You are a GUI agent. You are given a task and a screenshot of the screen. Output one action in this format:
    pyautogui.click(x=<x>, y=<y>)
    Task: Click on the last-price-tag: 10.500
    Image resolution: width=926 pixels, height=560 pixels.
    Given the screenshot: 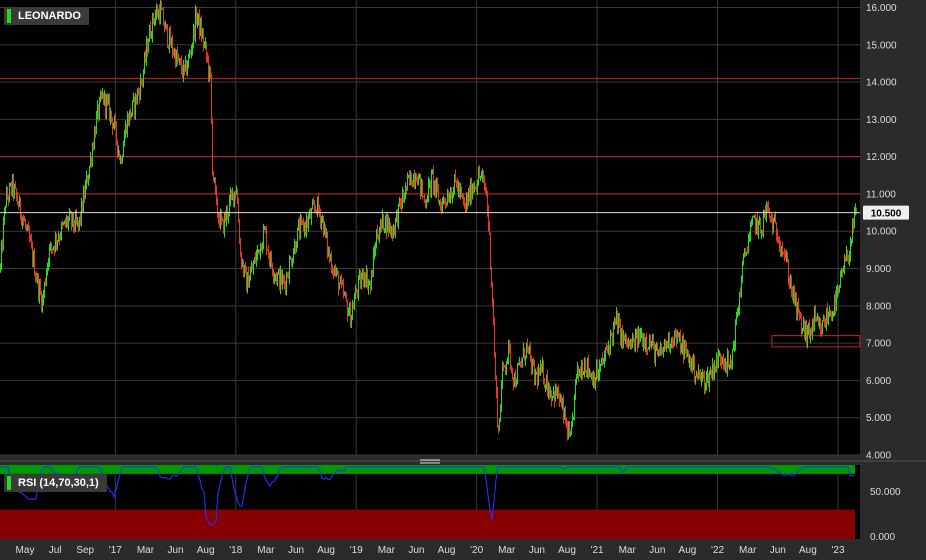 What is the action you would take?
    pyautogui.click(x=886, y=212)
    